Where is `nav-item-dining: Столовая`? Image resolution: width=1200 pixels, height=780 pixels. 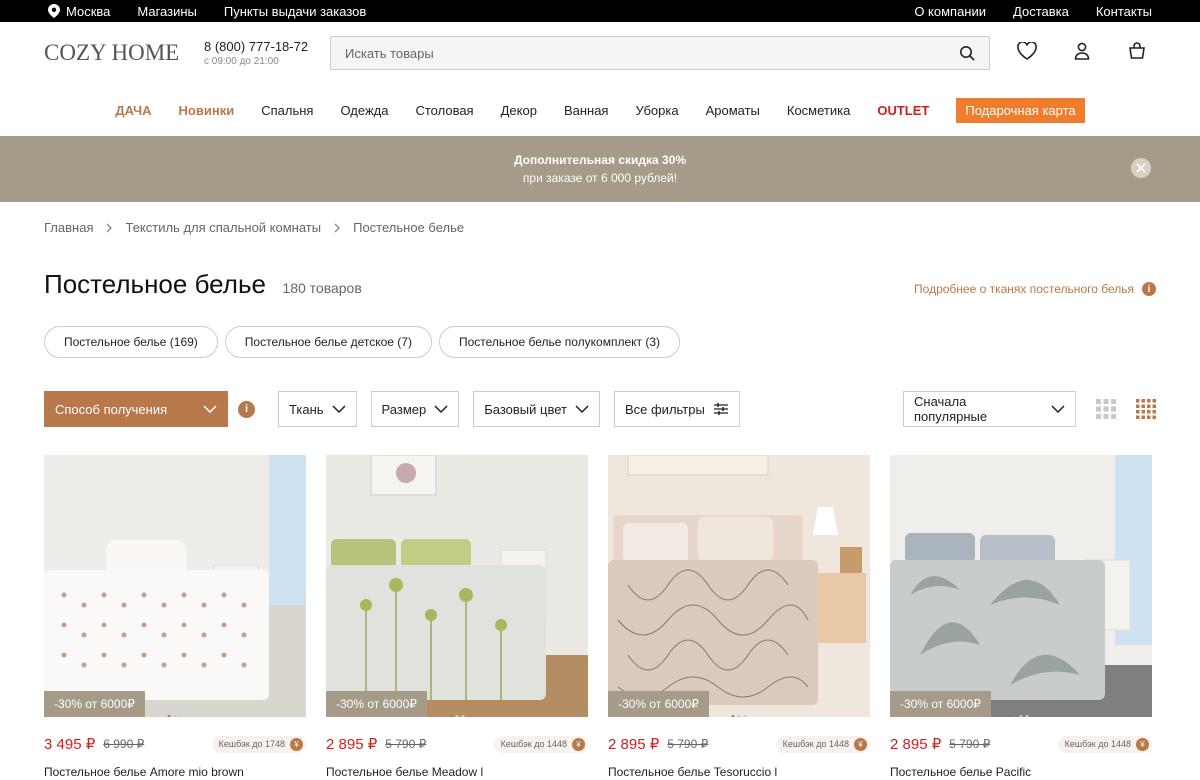
nav-item-dining: Столовая is located at coordinates (444, 110).